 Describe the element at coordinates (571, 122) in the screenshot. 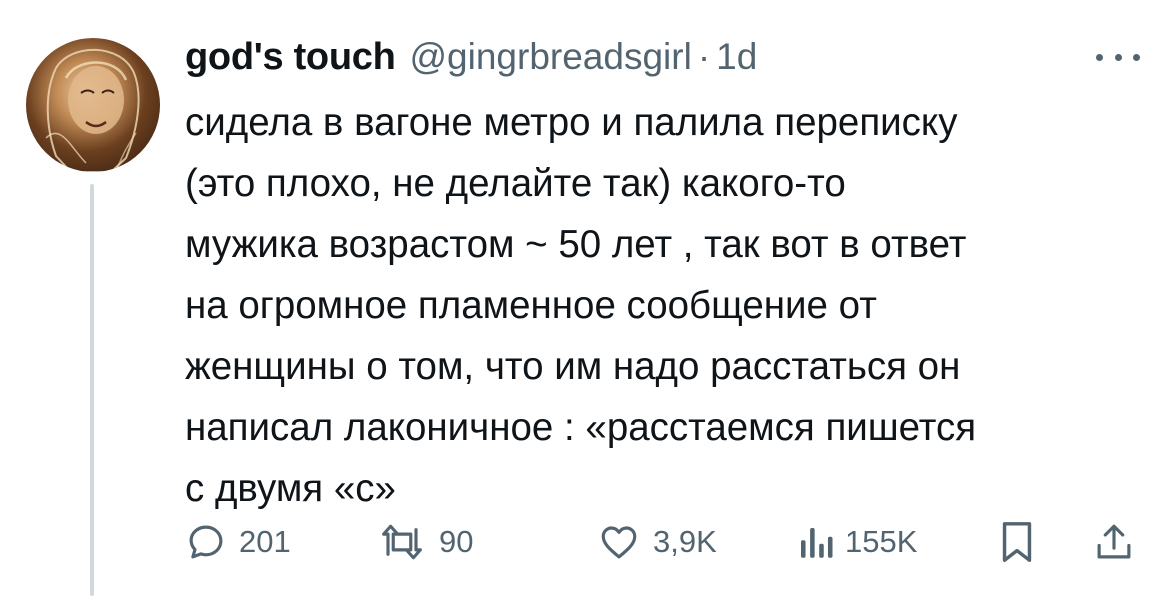

I see `tweet-text-line: сидела в вагоне метро и палила переписку` at that location.